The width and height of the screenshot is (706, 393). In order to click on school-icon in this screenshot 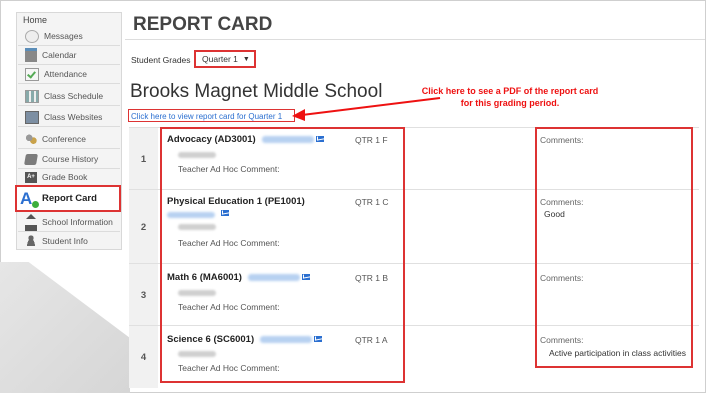, I will do `click(31, 222)`.